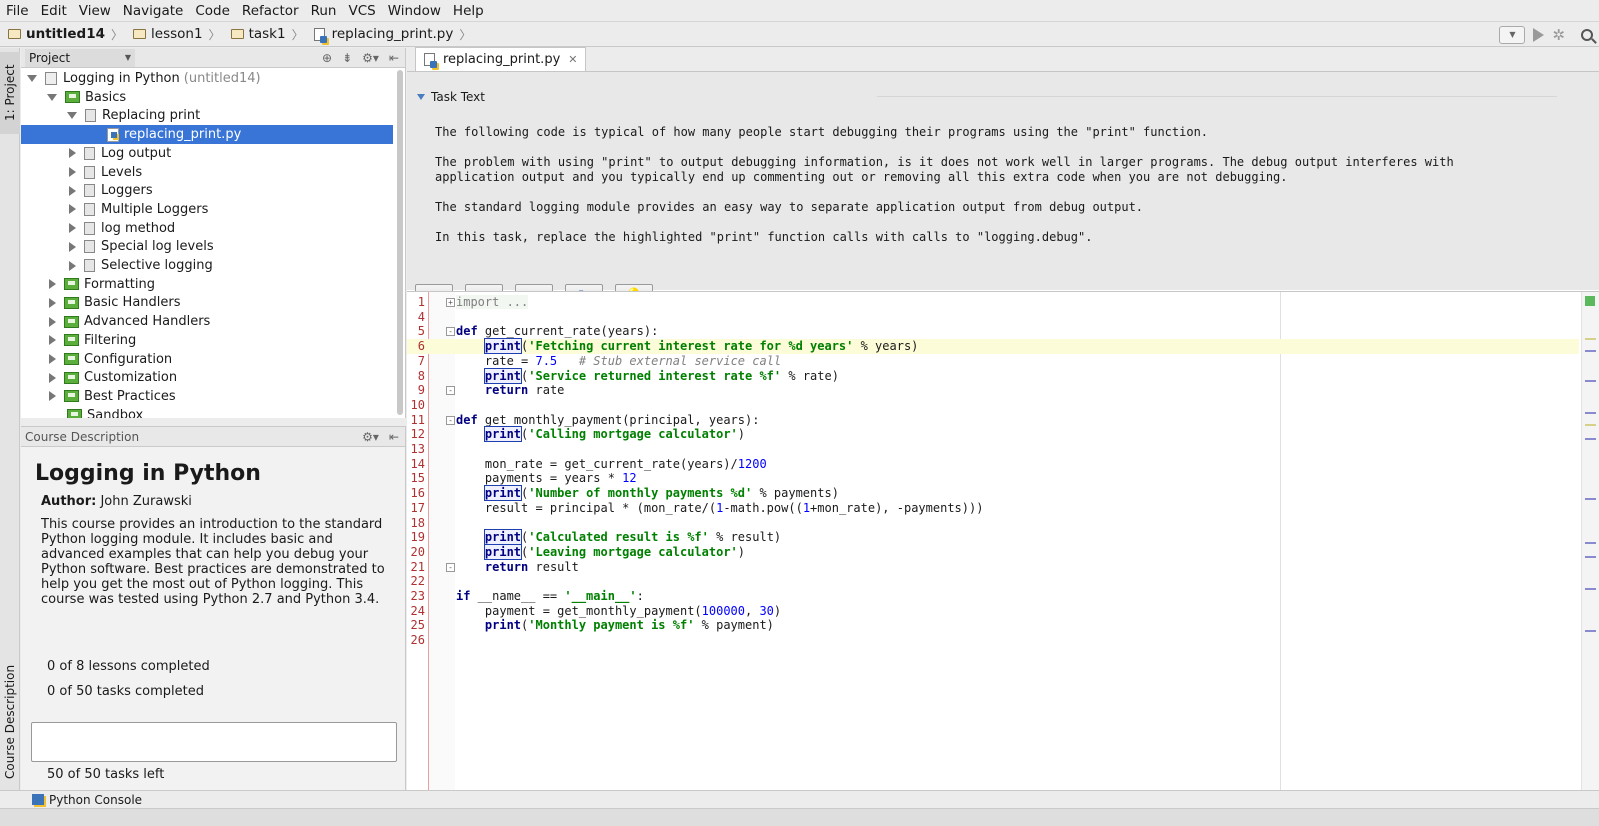 The image size is (1599, 826). I want to click on tree-item: Log output, so click(207, 153).